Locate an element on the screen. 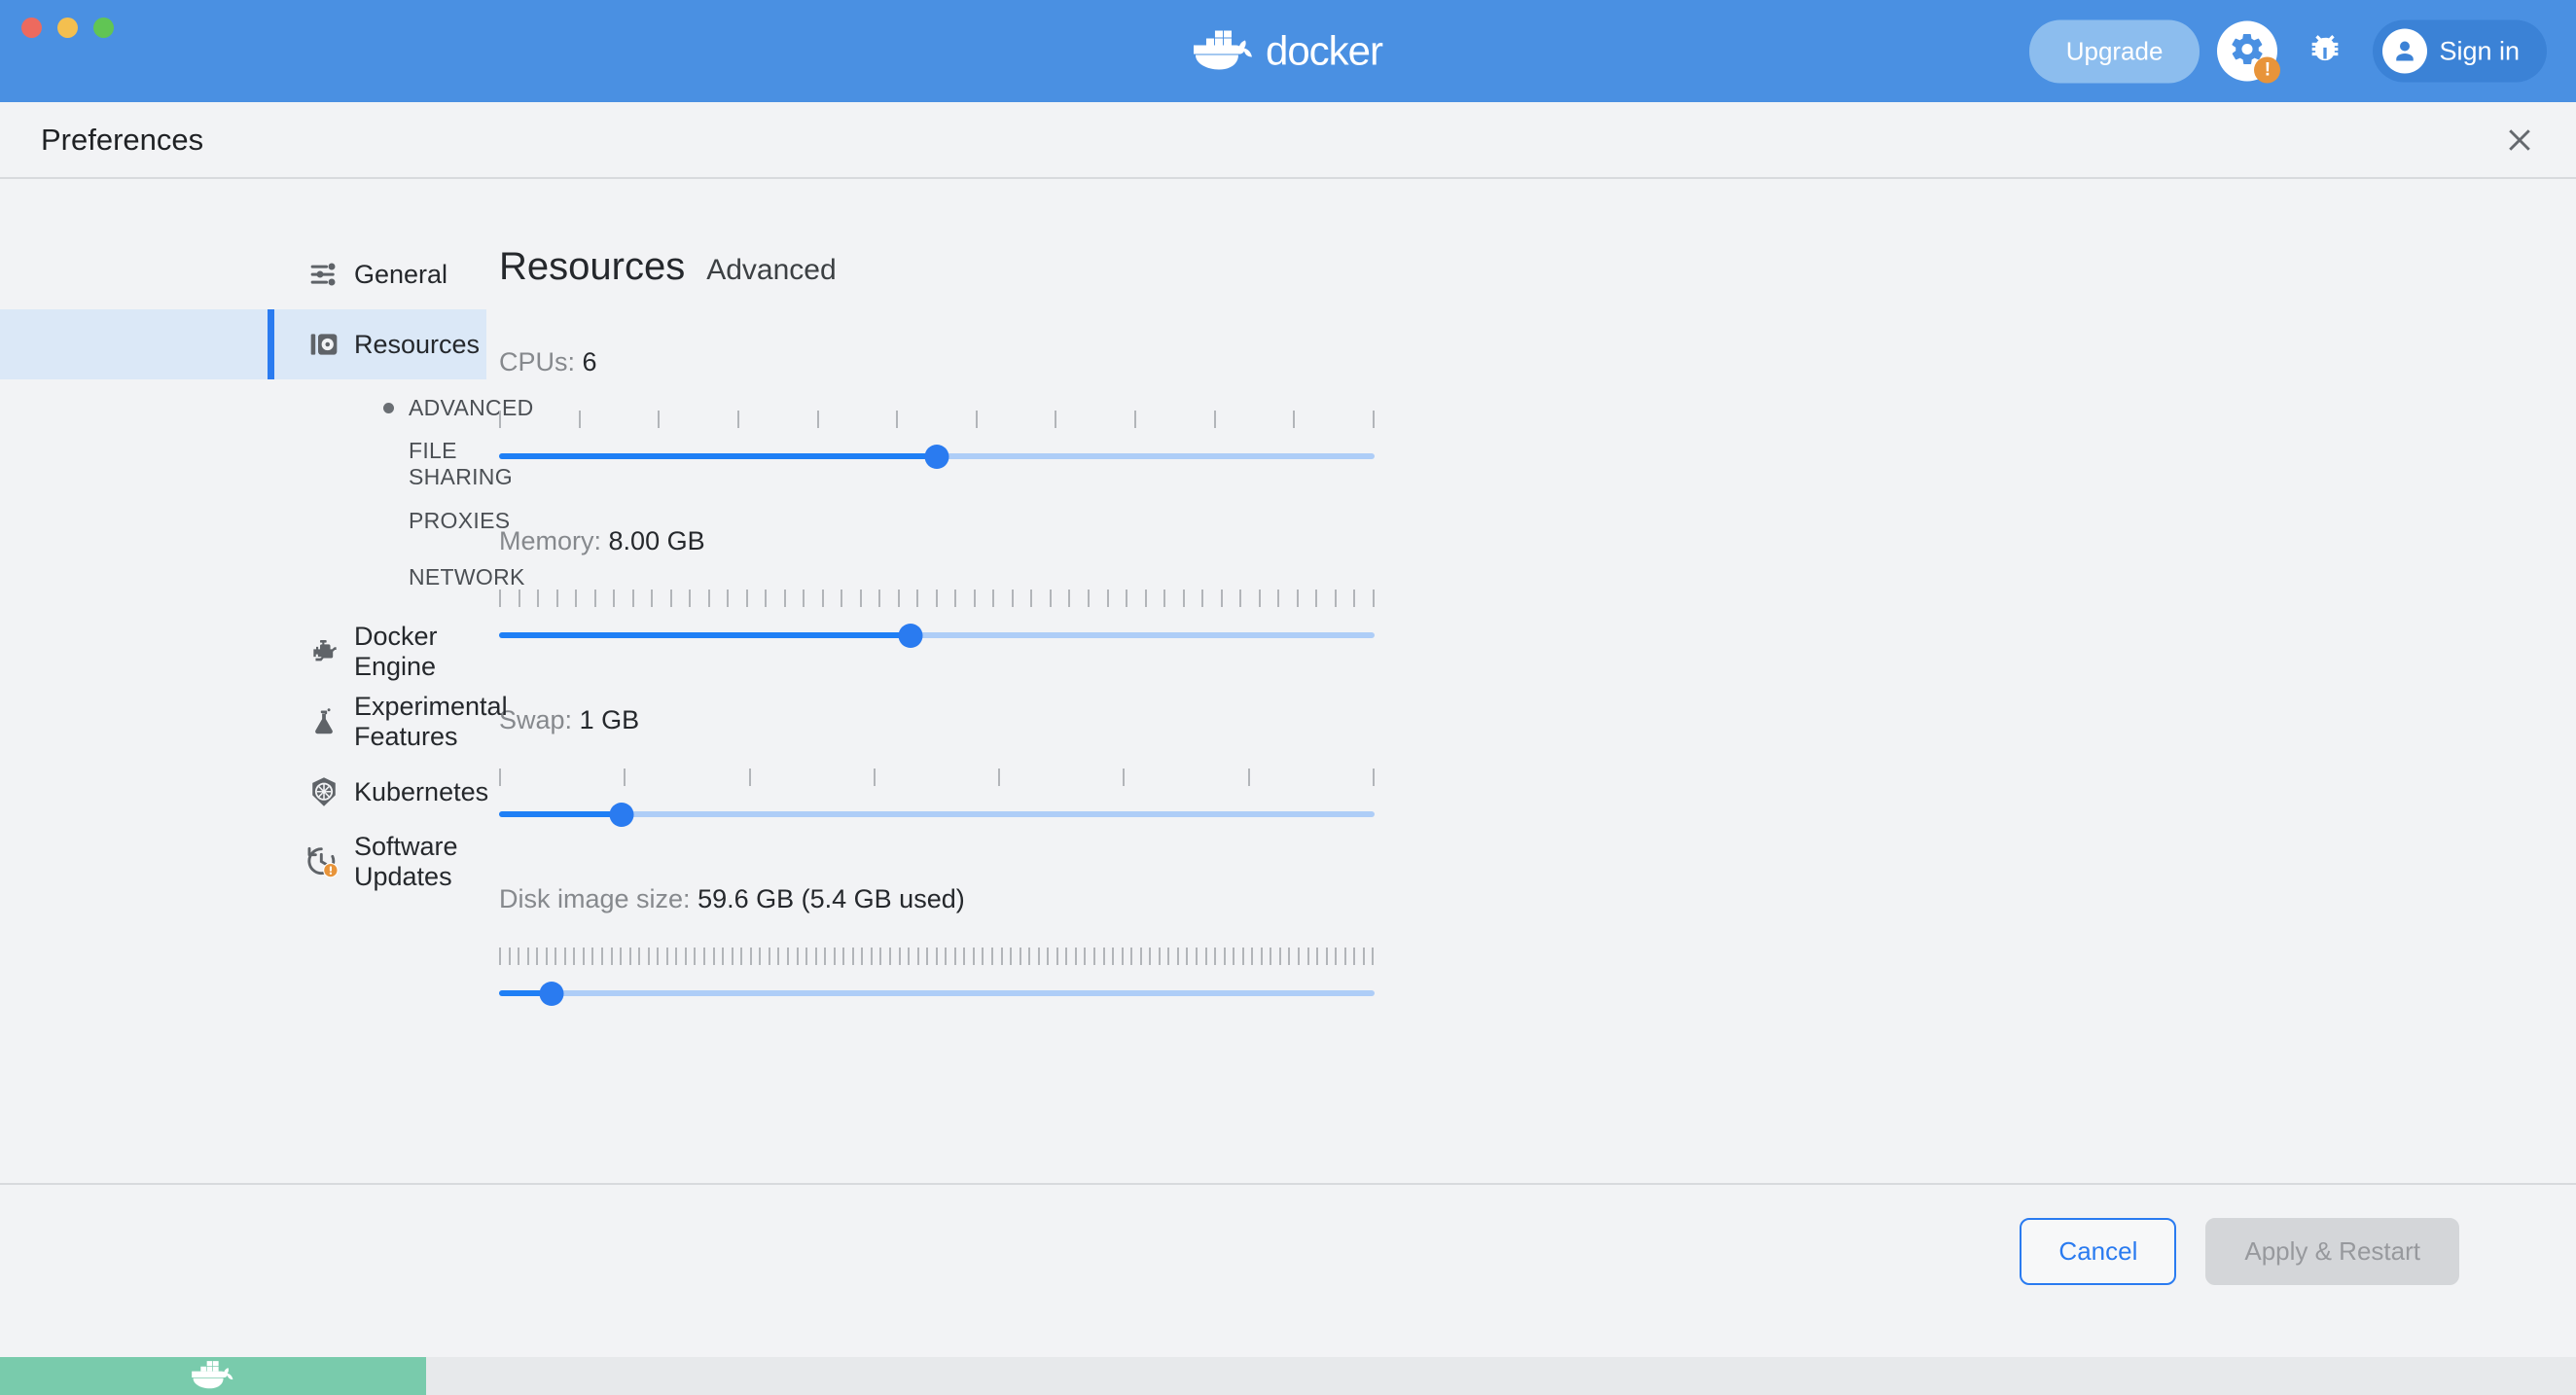  sidebar-subitem-network: NETWORK is located at coordinates (262, 577).